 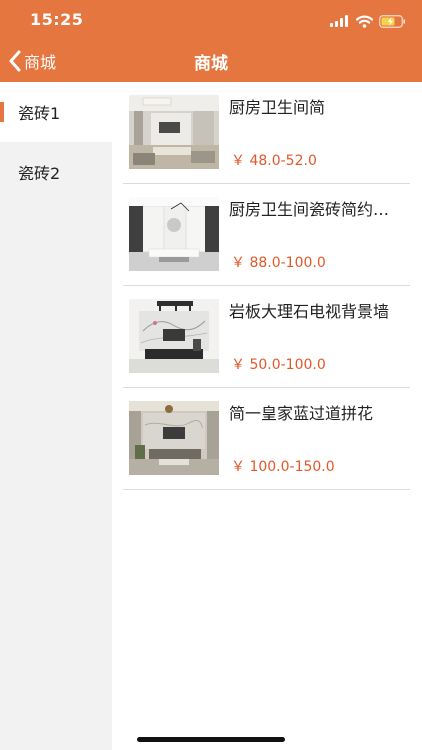 I want to click on product-item: 厨房卫生间简 ￥ 48.0-52.0, so click(x=267, y=133).